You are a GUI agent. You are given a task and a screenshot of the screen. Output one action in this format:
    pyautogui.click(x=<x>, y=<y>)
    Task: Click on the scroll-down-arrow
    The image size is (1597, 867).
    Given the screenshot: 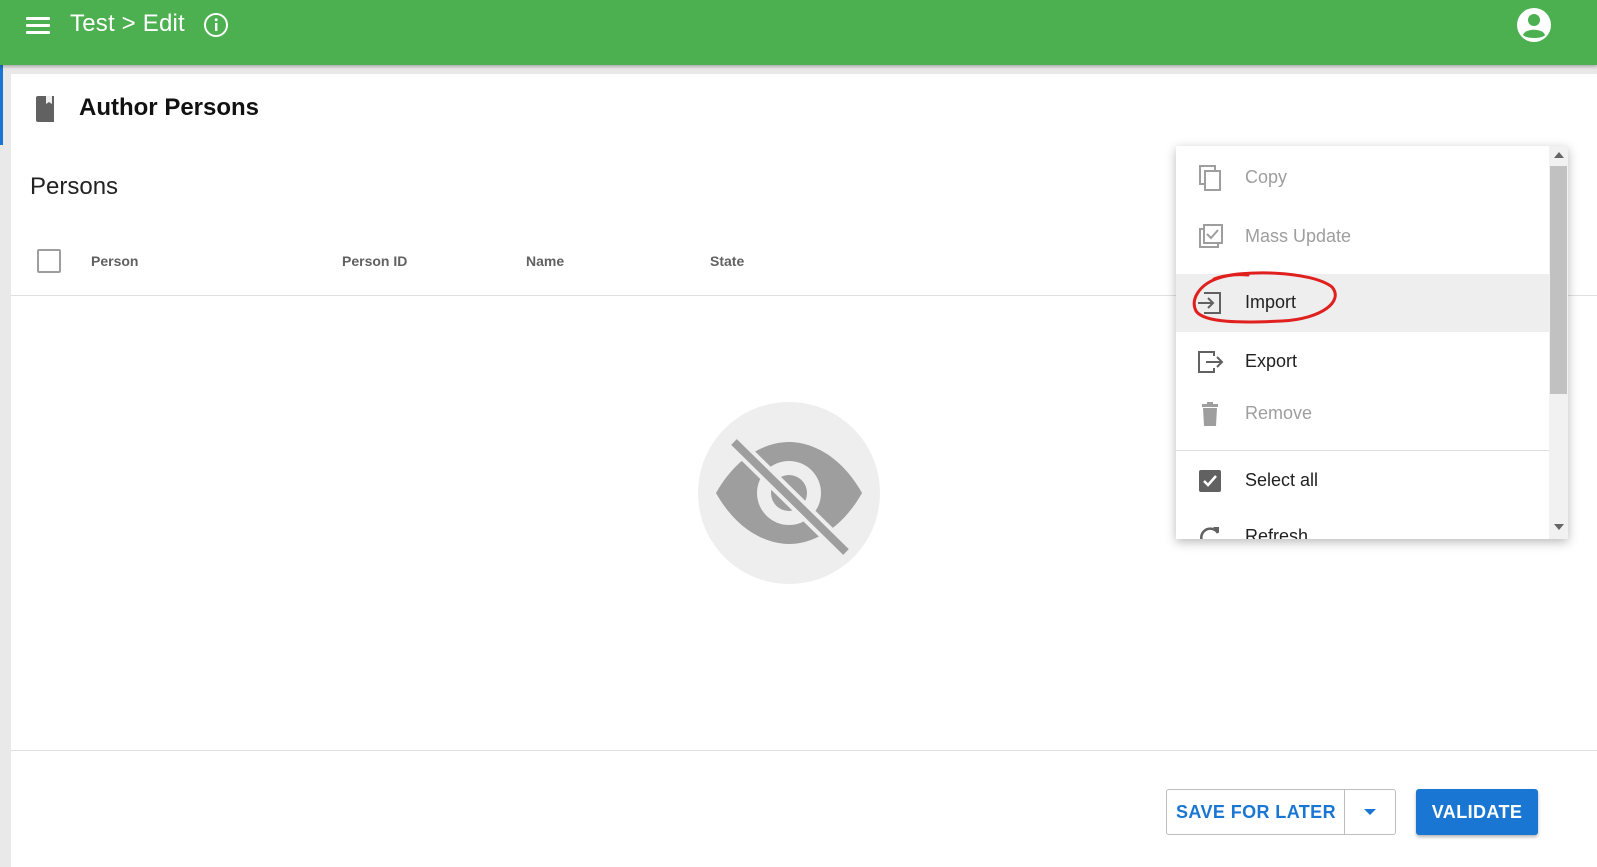 What is the action you would take?
    pyautogui.click(x=1559, y=527)
    